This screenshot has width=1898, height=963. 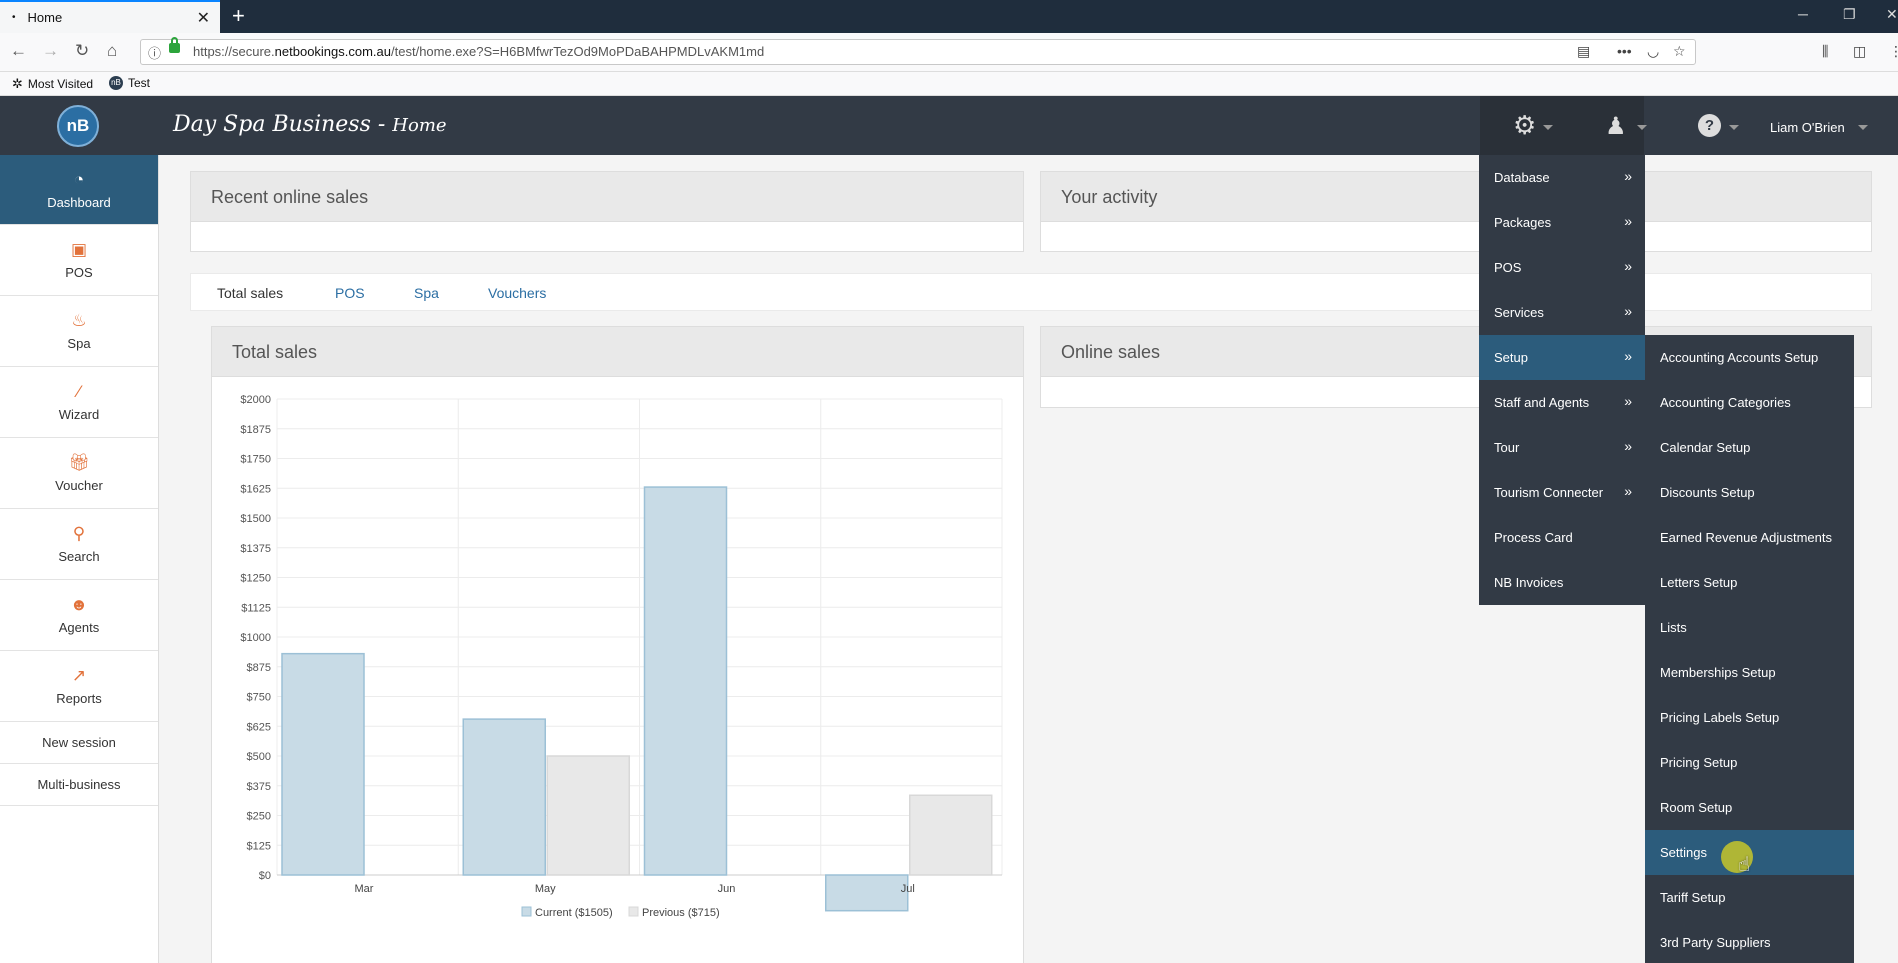 What do you see at coordinates (1749, 627) in the screenshot?
I see `submenu-item-lists: Lists` at bounding box center [1749, 627].